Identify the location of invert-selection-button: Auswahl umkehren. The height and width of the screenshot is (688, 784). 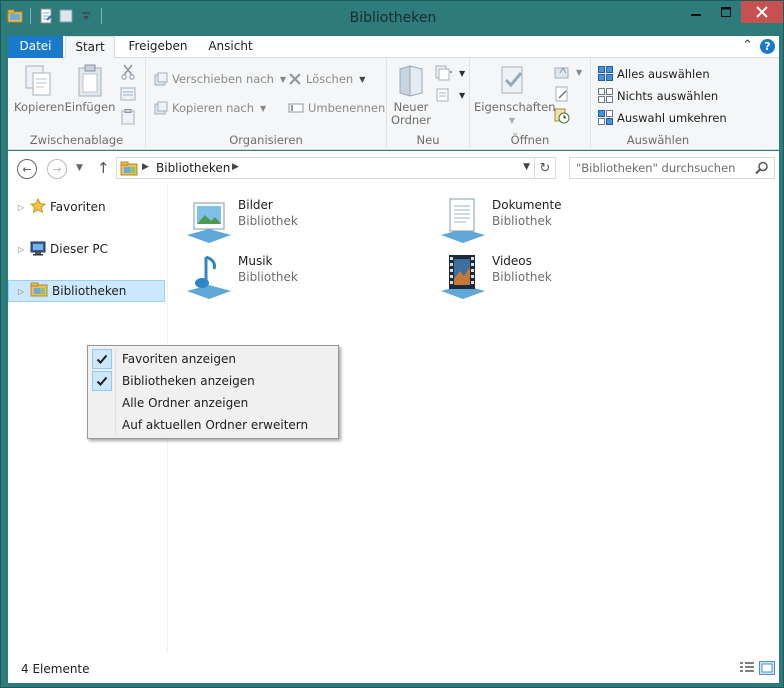
(662, 117).